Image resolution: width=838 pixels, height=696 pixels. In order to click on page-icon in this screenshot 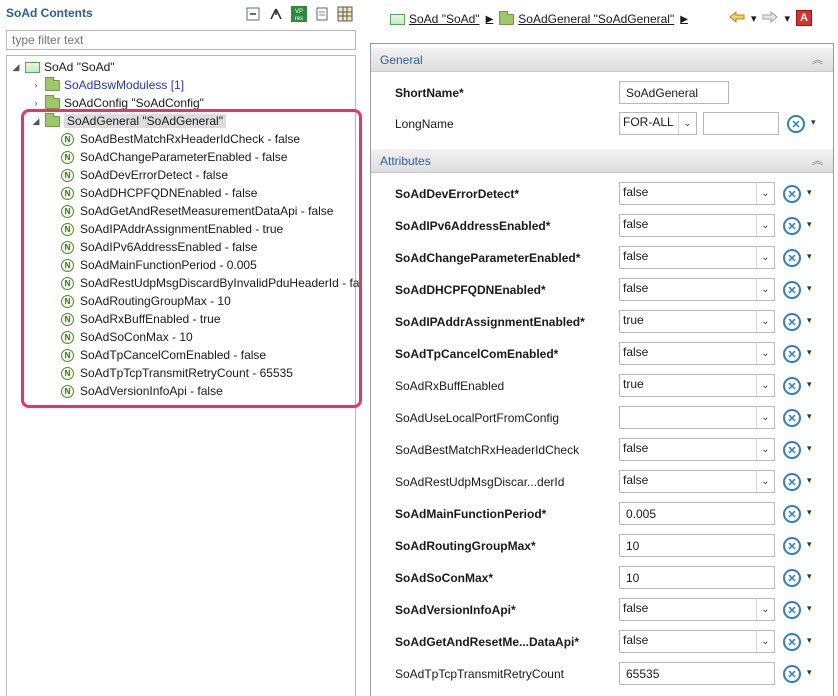, I will do `click(321, 13)`.